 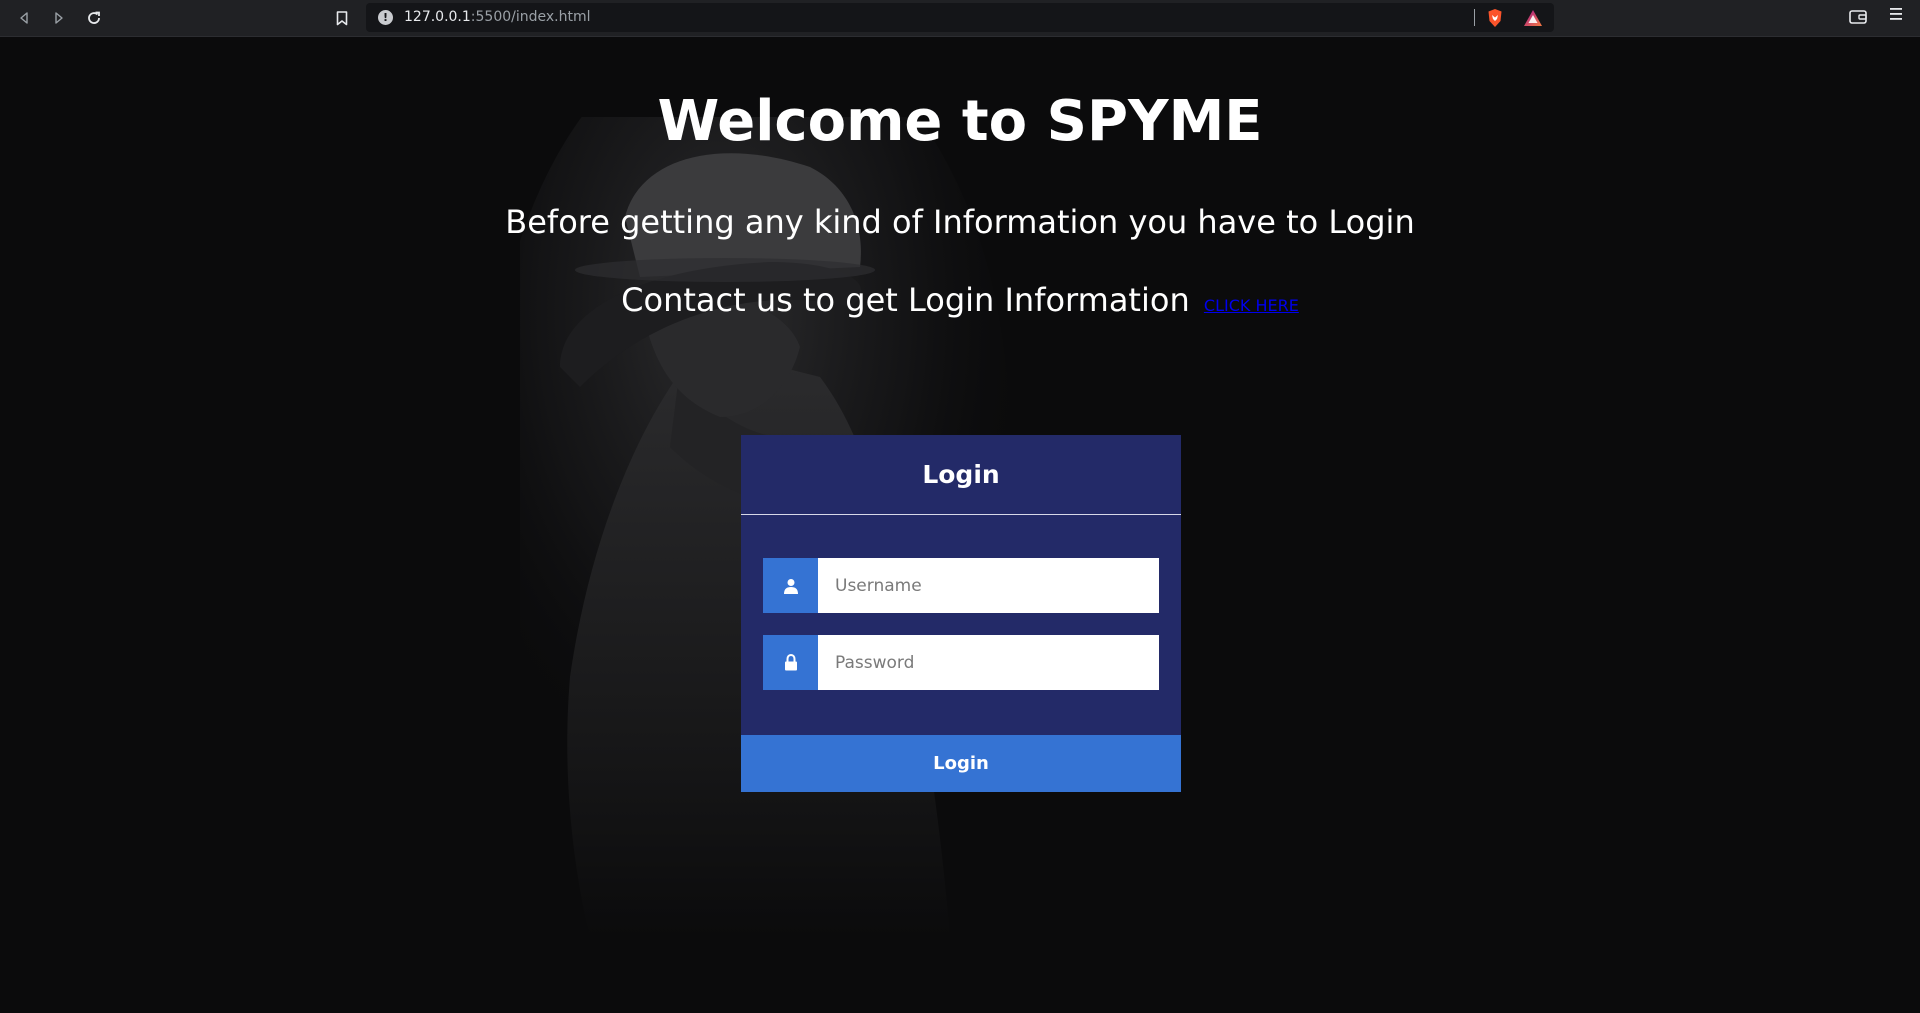 I want to click on user-icon, so click(x=790, y=585).